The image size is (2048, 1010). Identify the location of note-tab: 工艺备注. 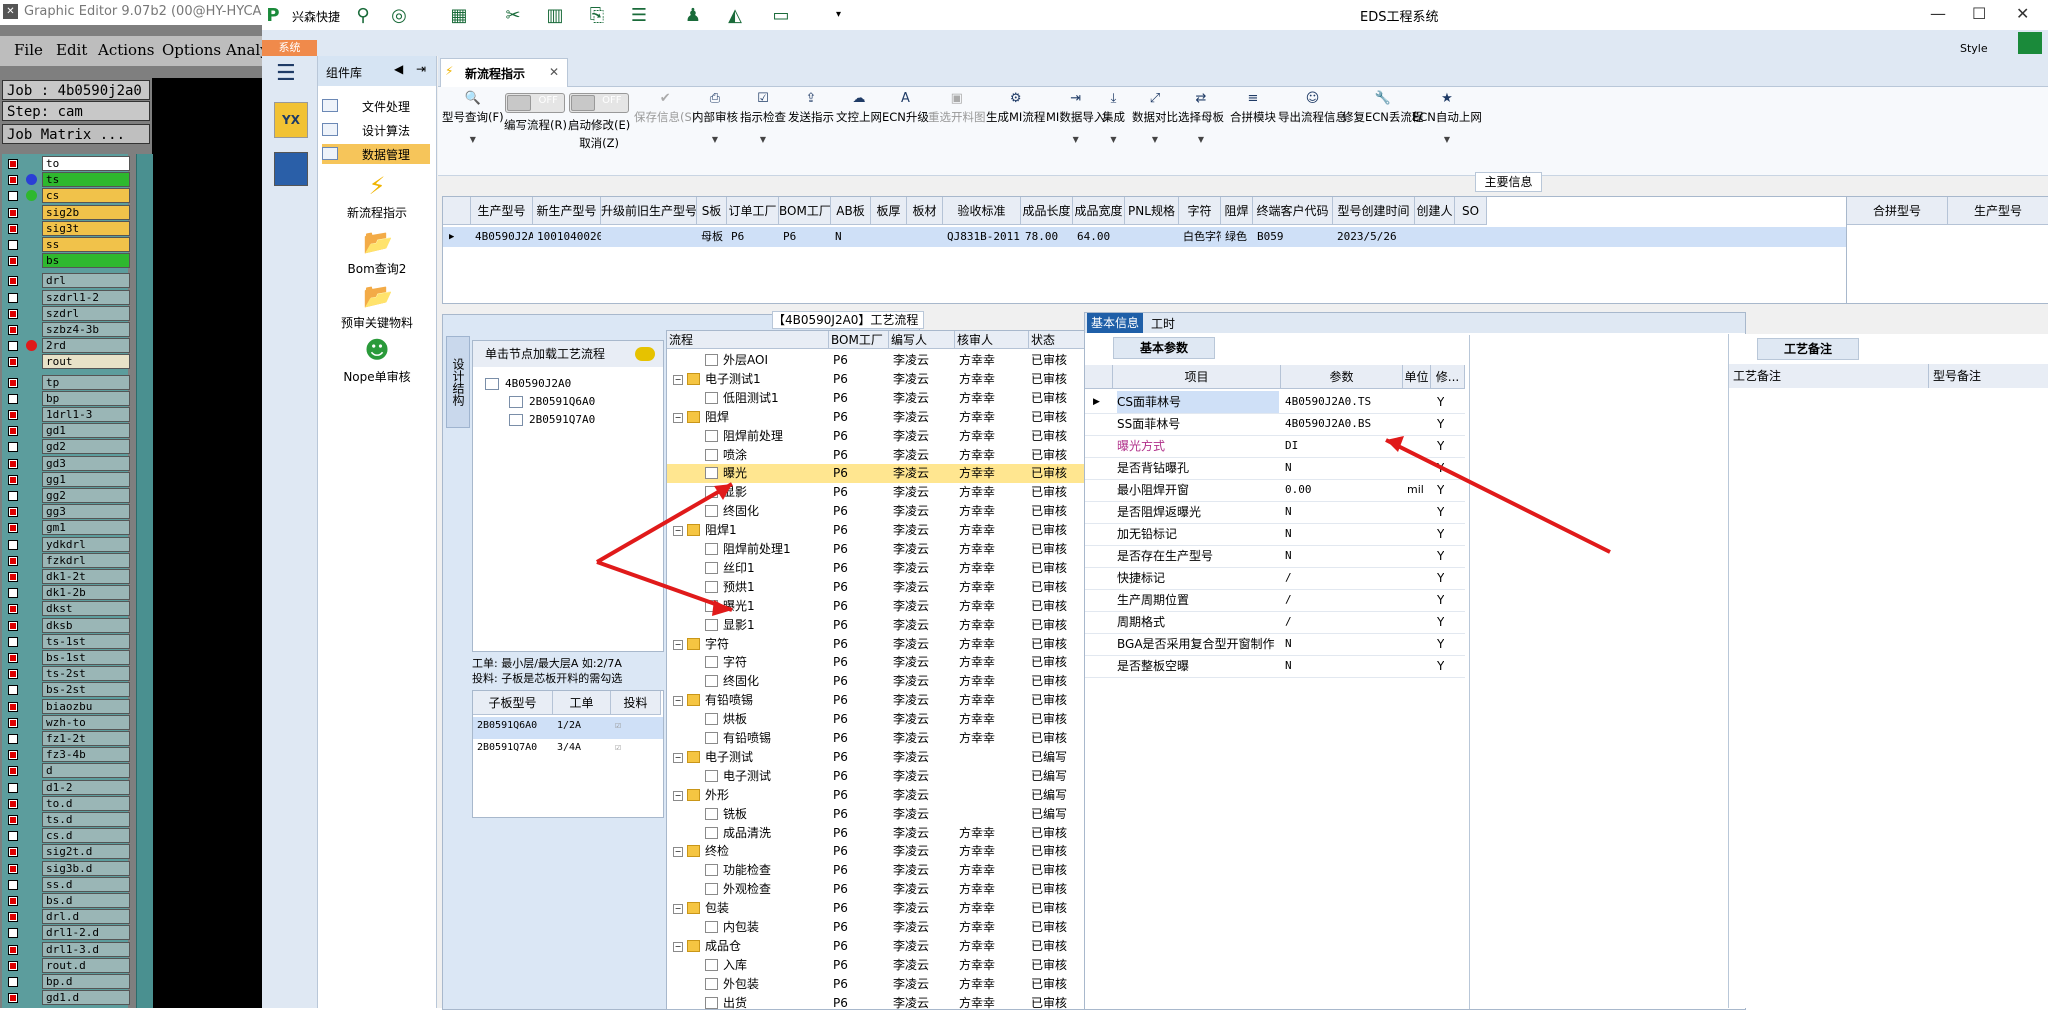
(1808, 349).